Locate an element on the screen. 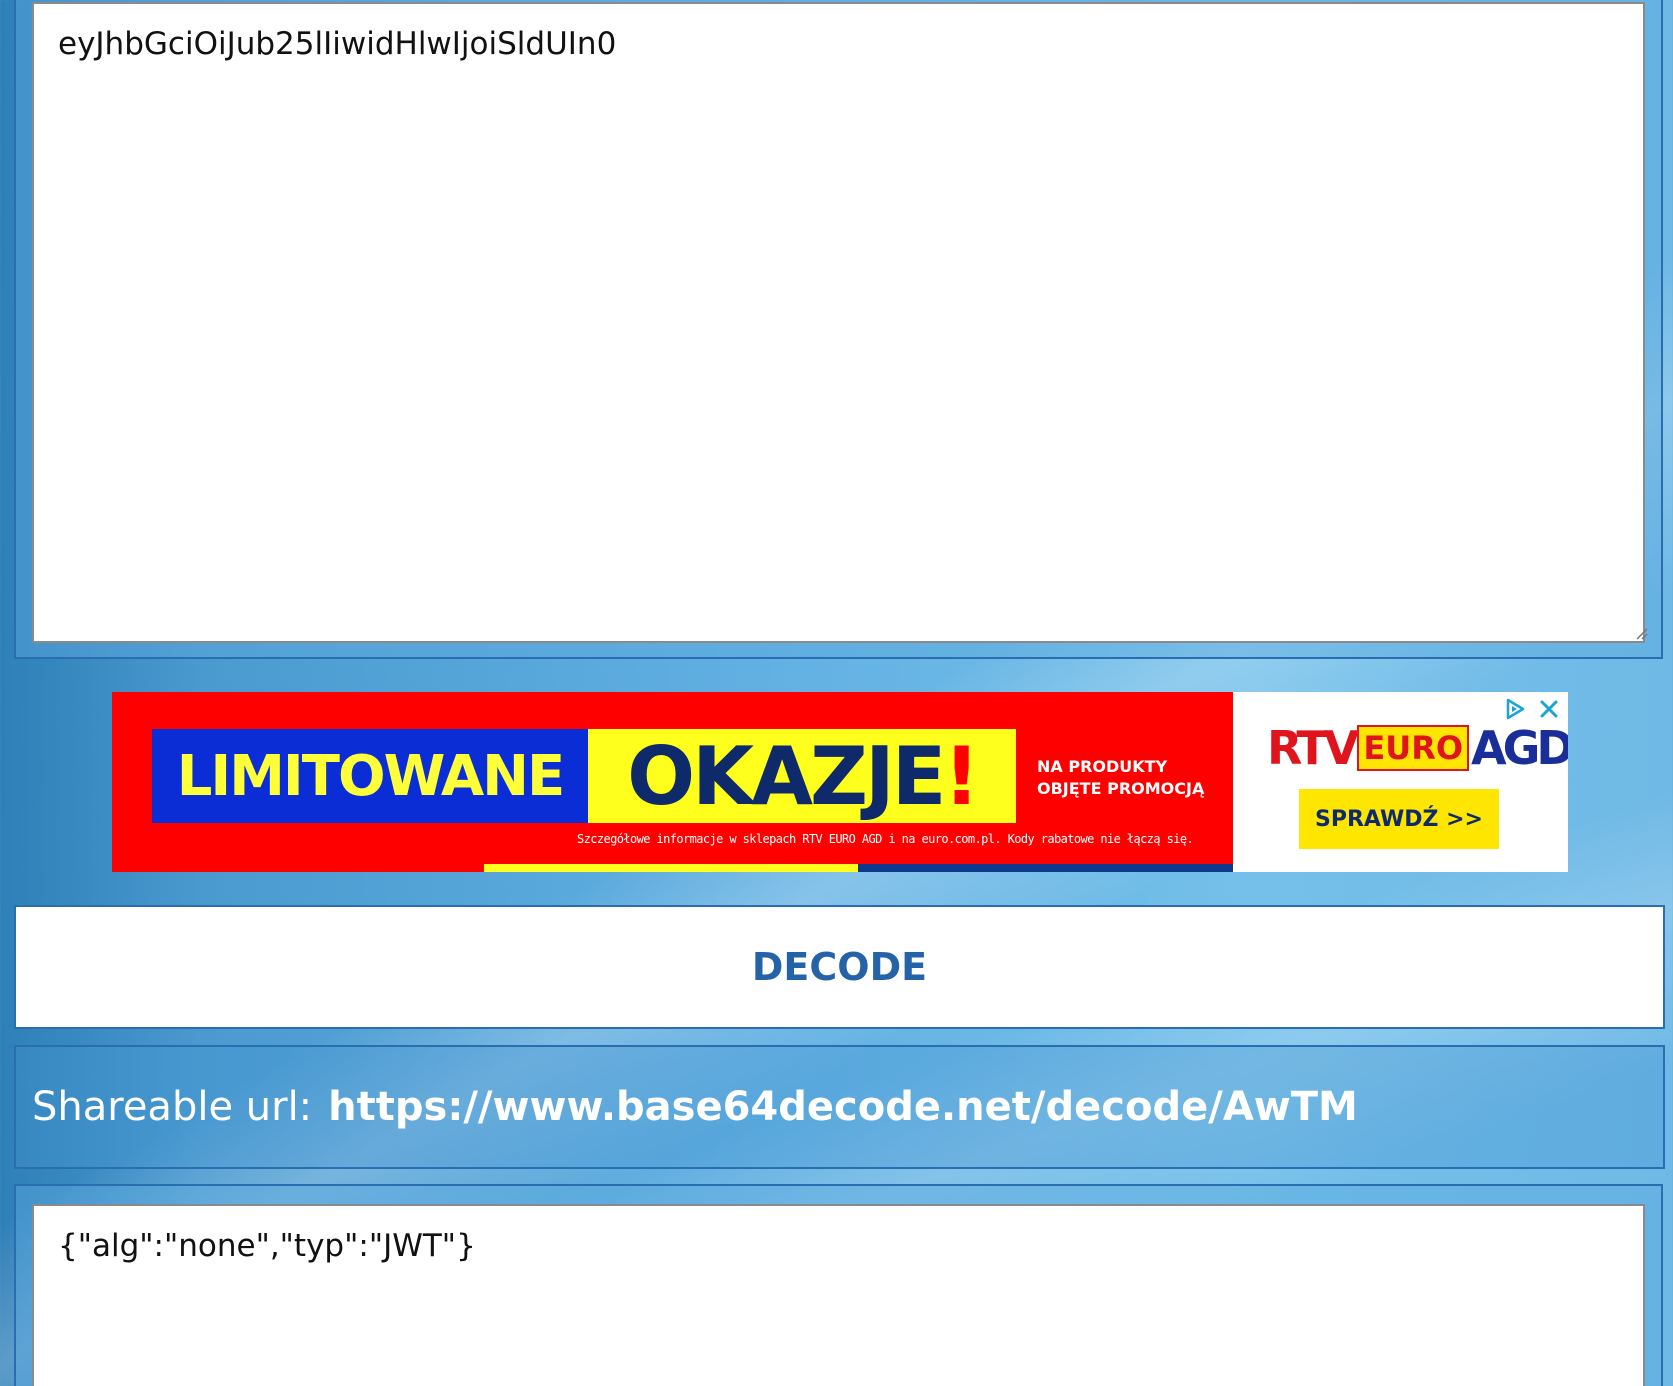 The image size is (1673, 1386). ad-promo-text: NA PRODUKTY OBJĘTE PROMOCJĄ is located at coordinates (1137, 778).